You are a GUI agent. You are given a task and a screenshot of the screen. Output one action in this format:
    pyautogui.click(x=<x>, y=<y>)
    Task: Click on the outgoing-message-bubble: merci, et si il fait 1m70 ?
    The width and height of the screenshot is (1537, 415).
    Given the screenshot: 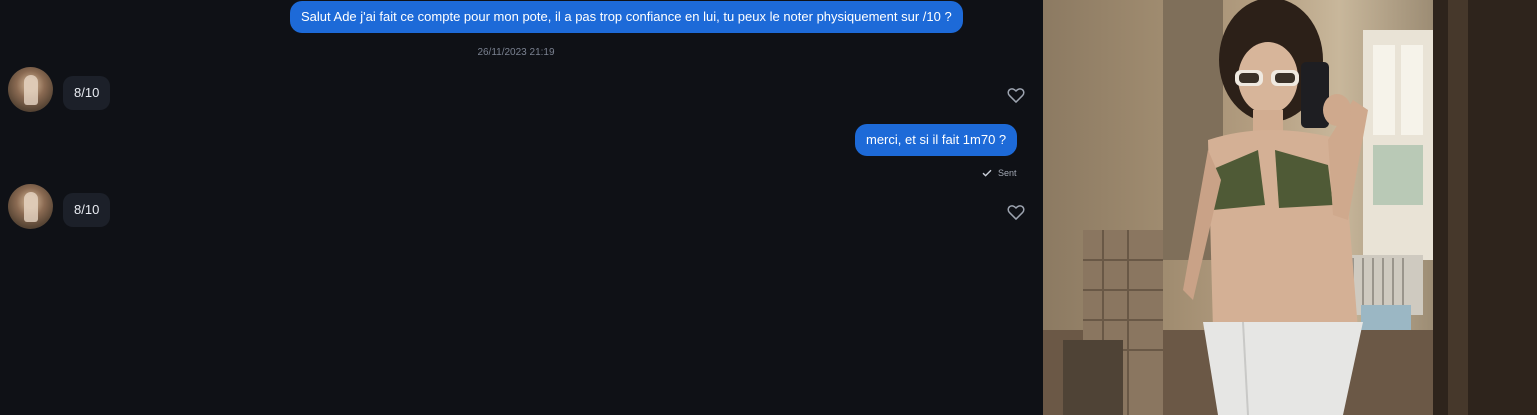 What is the action you would take?
    pyautogui.click(x=936, y=140)
    